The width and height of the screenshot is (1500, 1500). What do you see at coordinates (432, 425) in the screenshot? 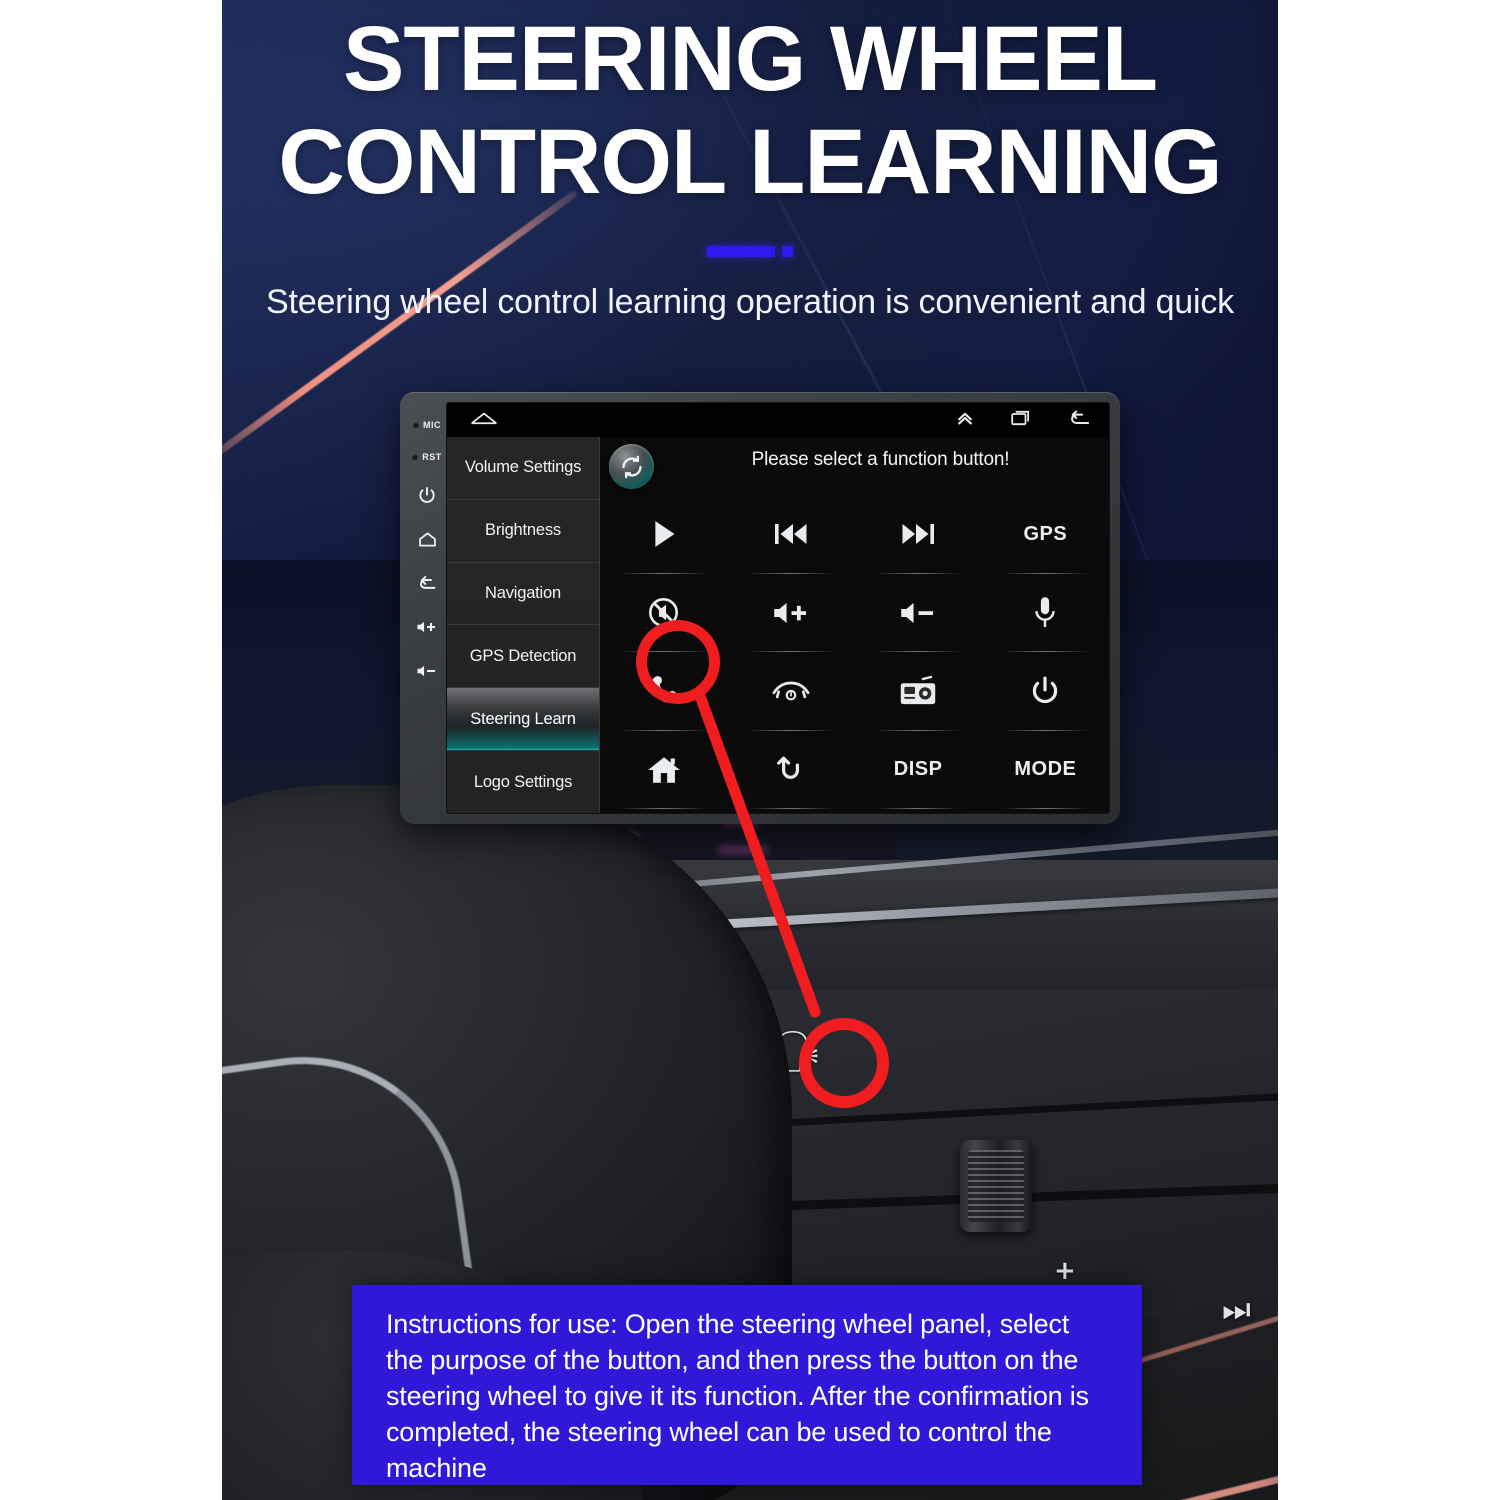
I see `mic-label: MIC` at bounding box center [432, 425].